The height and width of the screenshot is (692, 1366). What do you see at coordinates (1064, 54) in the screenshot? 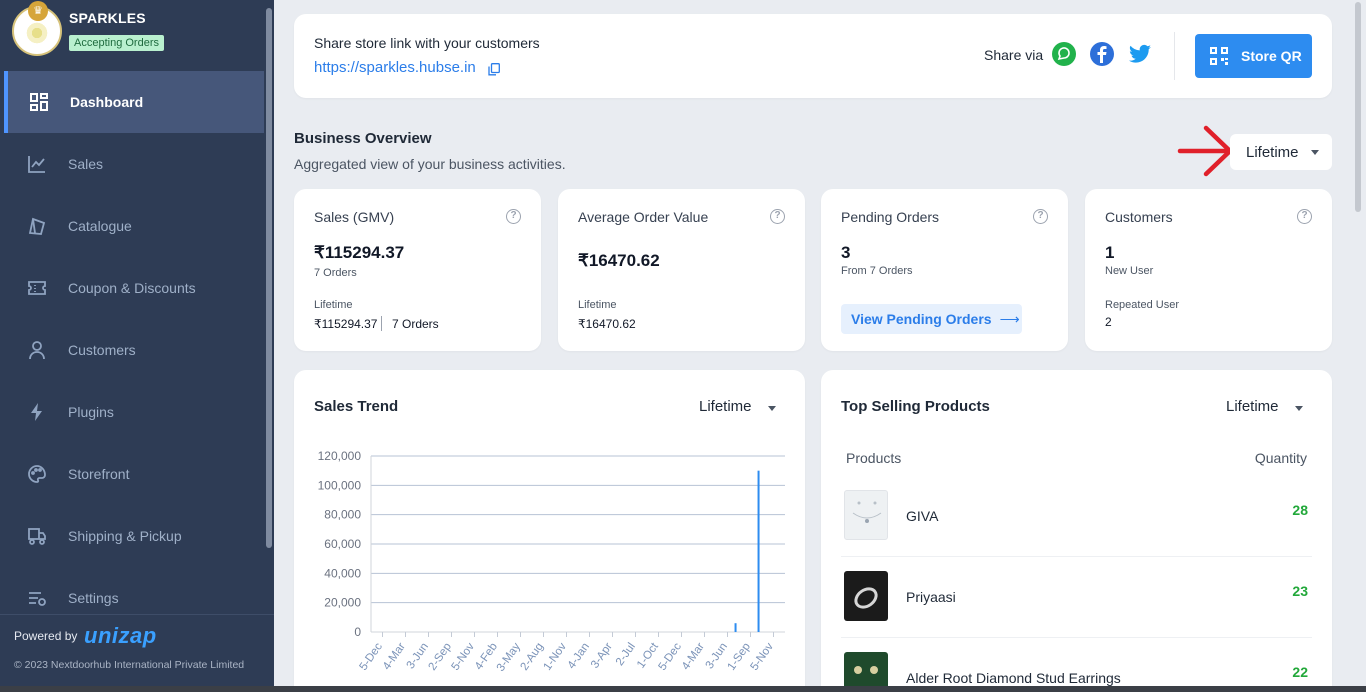
I see `whatsapp-icon` at bounding box center [1064, 54].